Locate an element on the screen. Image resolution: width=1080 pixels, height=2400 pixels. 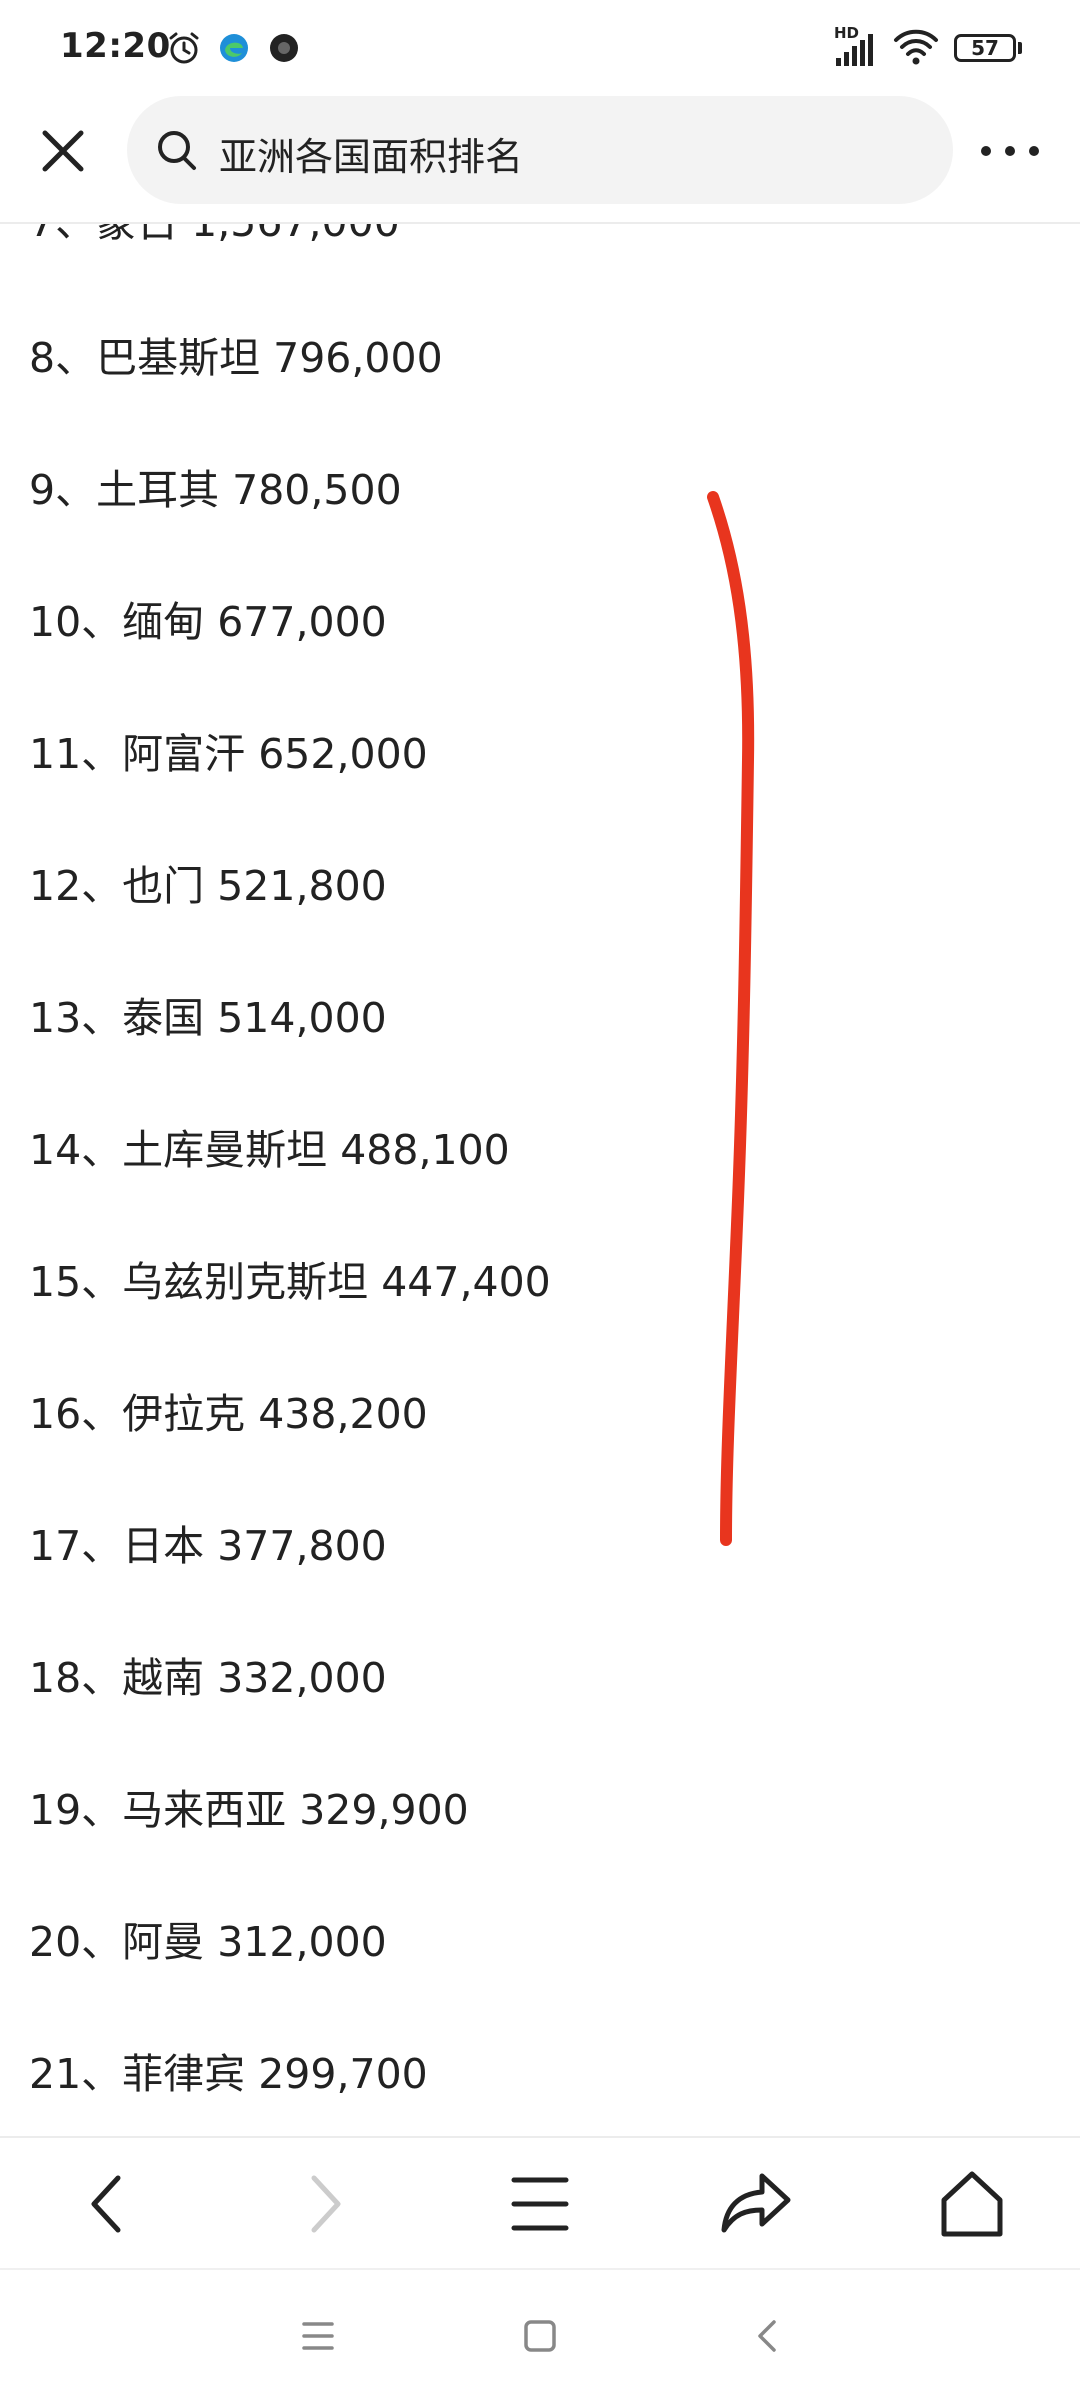
forward-icon is located at coordinates (326, 2204).